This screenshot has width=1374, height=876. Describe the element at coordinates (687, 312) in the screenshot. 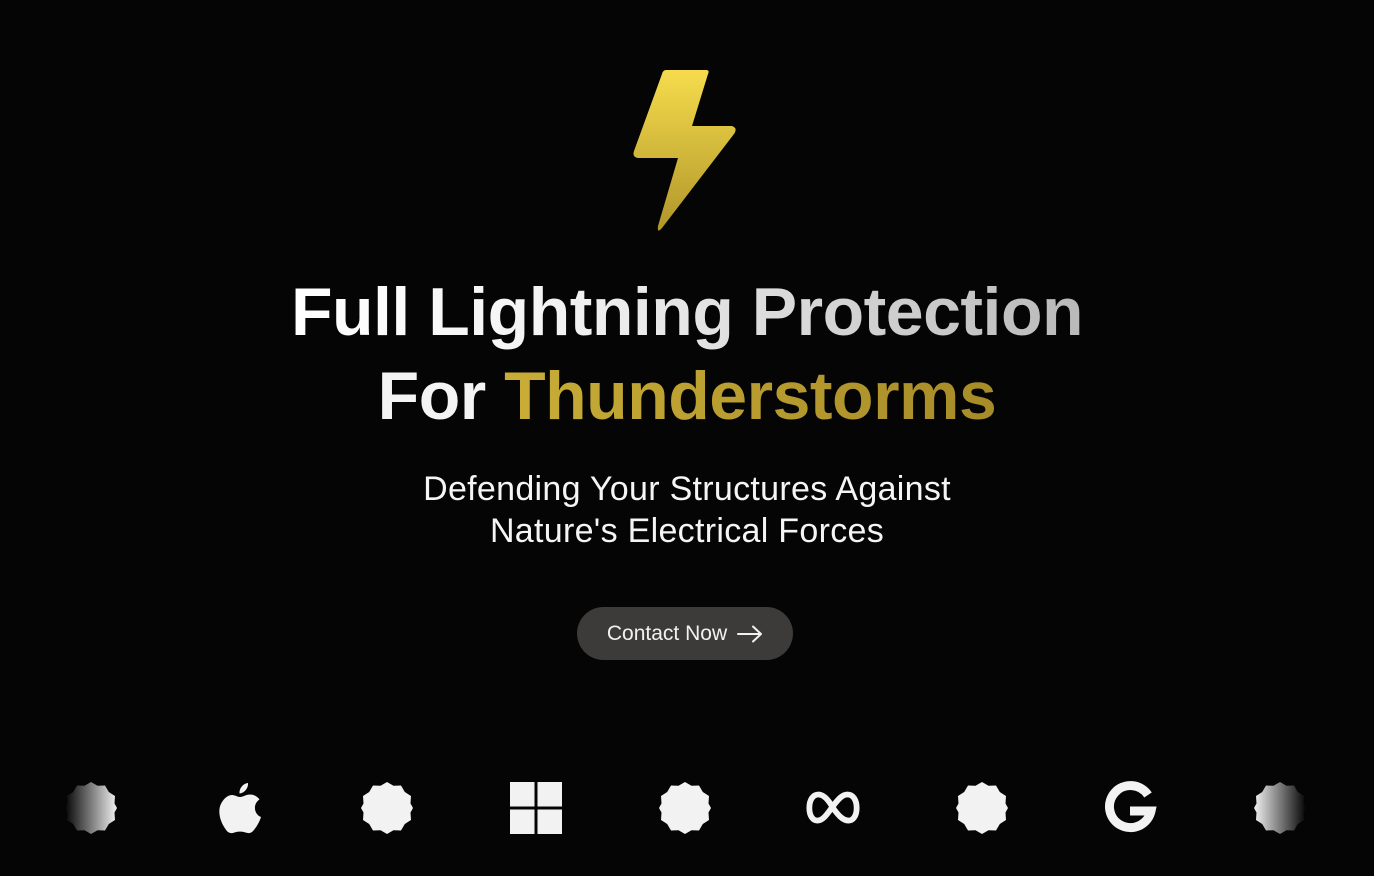

I see `headline-line-1: Full Lightning Protection` at that location.